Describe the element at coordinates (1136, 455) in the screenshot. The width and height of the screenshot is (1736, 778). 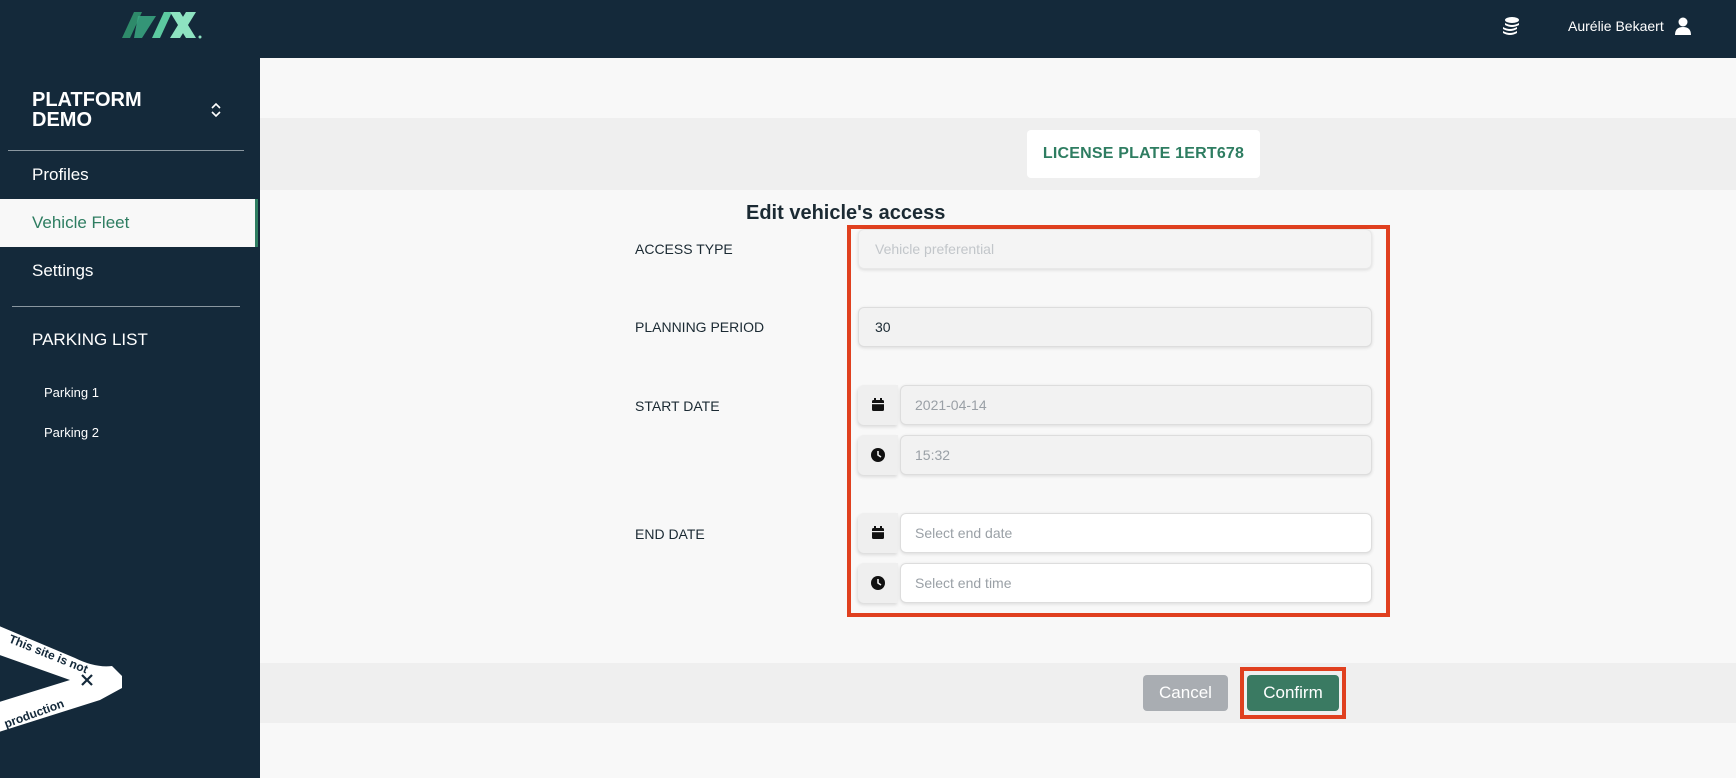
I see `start-time-input: 15:32` at that location.